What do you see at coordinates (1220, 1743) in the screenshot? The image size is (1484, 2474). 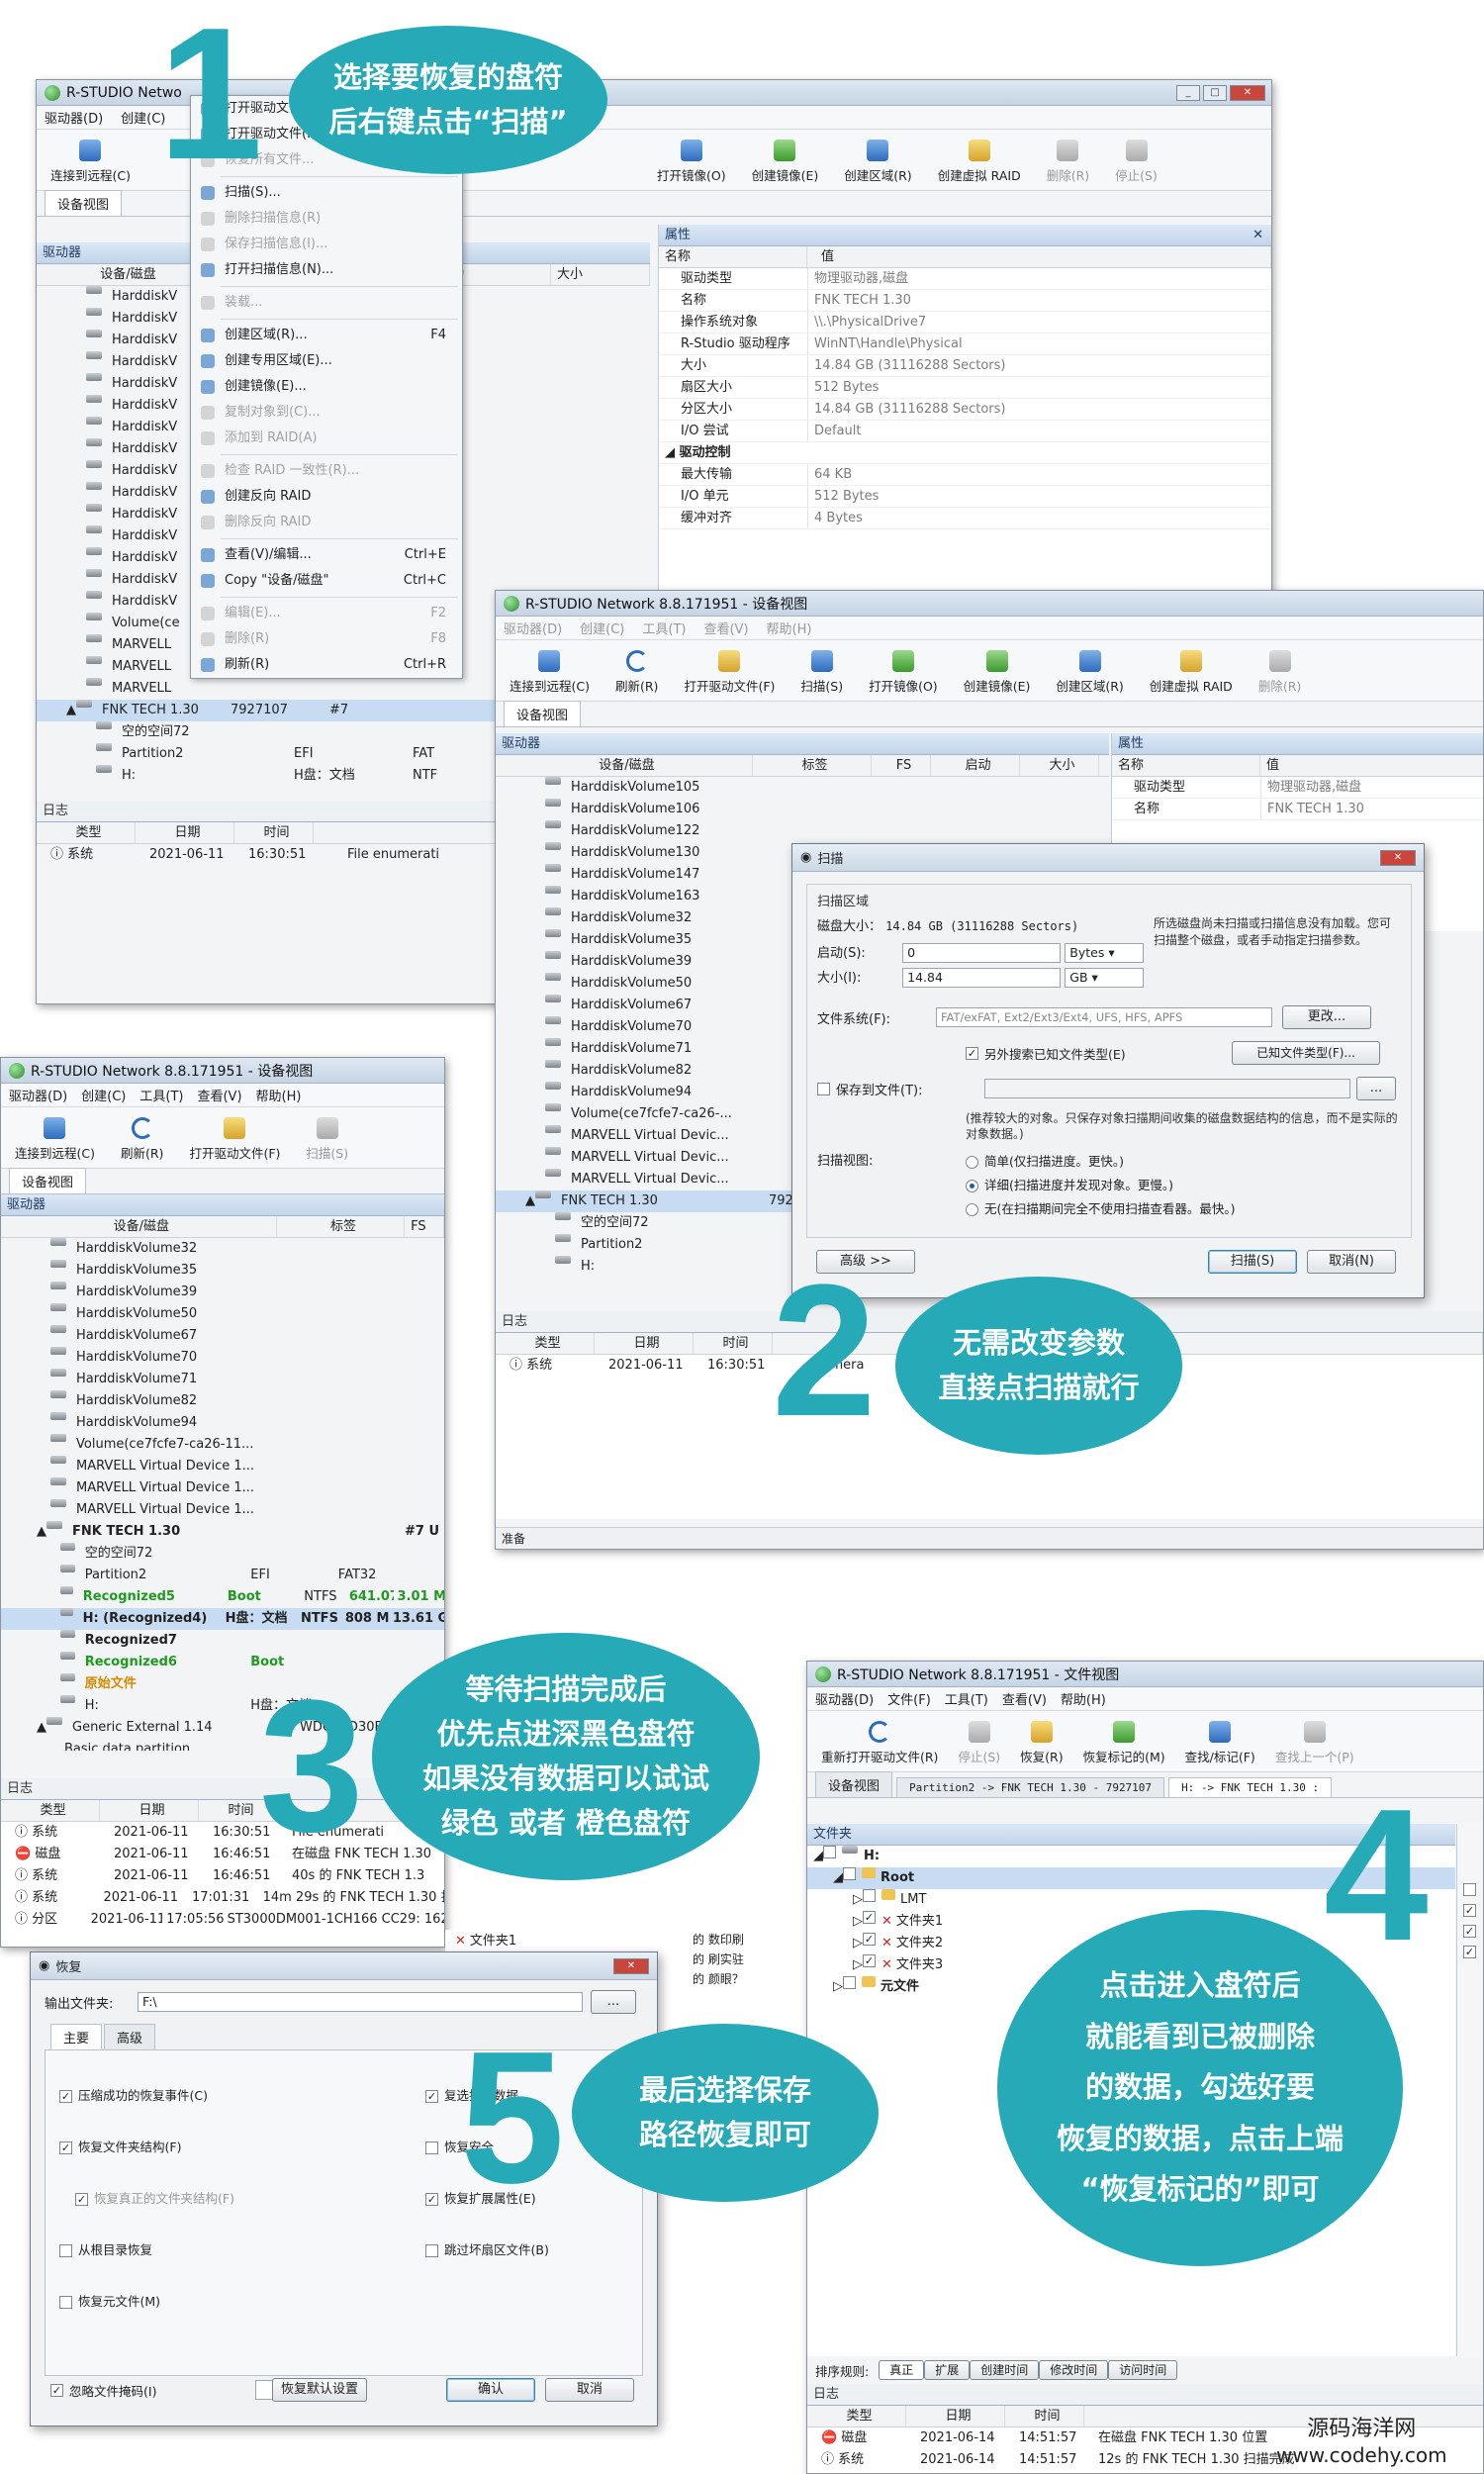 I see `find-mark-button: 查找/标记(F)` at bounding box center [1220, 1743].